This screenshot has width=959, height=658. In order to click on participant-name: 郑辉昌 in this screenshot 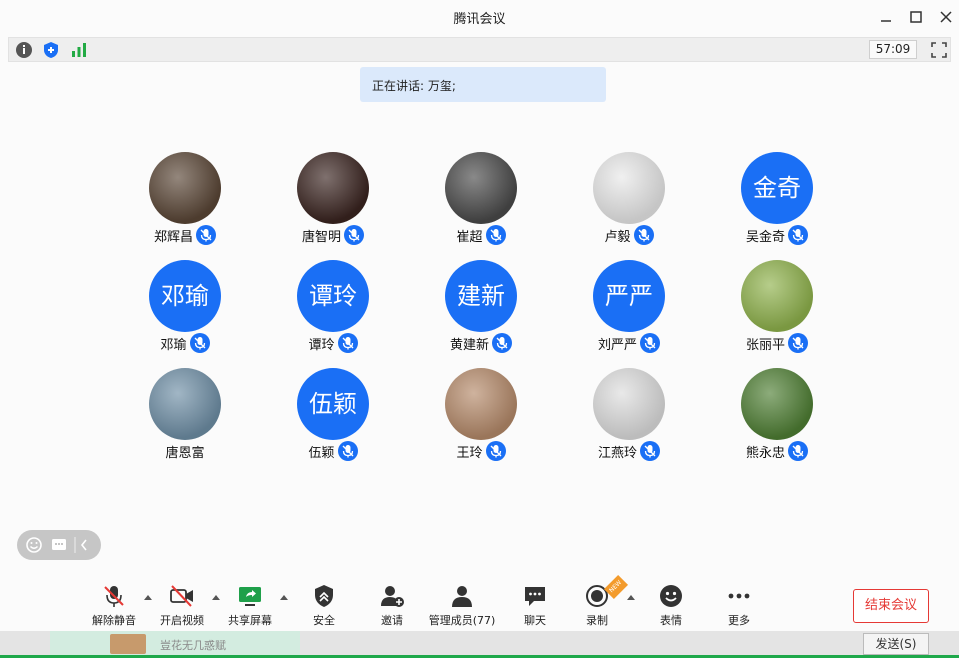, I will do `click(173, 237)`.